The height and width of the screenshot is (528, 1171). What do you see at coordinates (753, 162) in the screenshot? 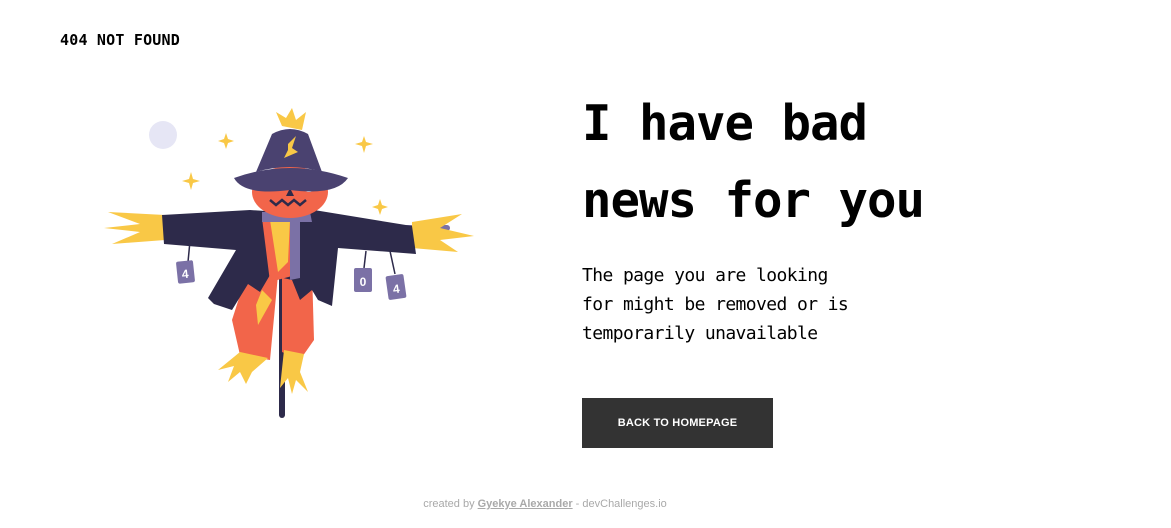
I see `page-headline: I have bad news for you` at bounding box center [753, 162].